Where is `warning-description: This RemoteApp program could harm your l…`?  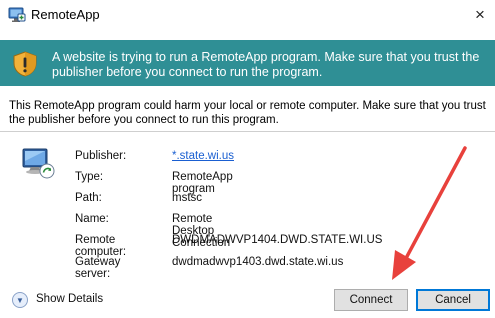 warning-description: This RemoteApp program could harm your l… is located at coordinates (247, 113).